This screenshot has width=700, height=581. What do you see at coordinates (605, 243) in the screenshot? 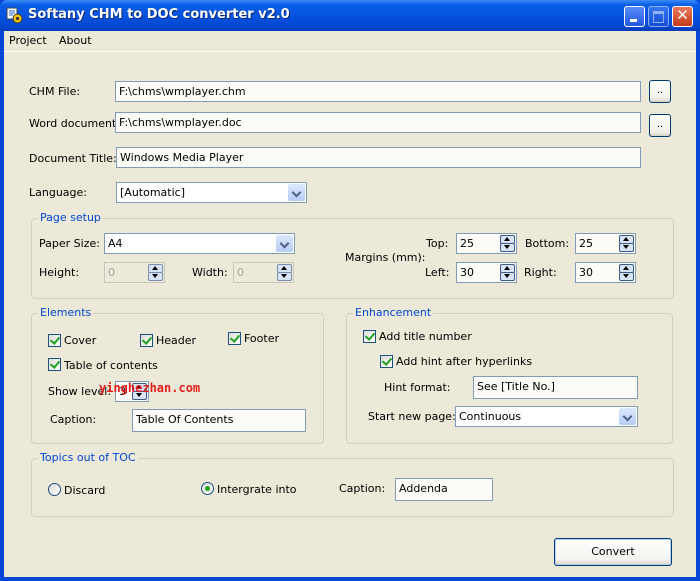
I see `bottom-margin-spinner: 25` at bounding box center [605, 243].